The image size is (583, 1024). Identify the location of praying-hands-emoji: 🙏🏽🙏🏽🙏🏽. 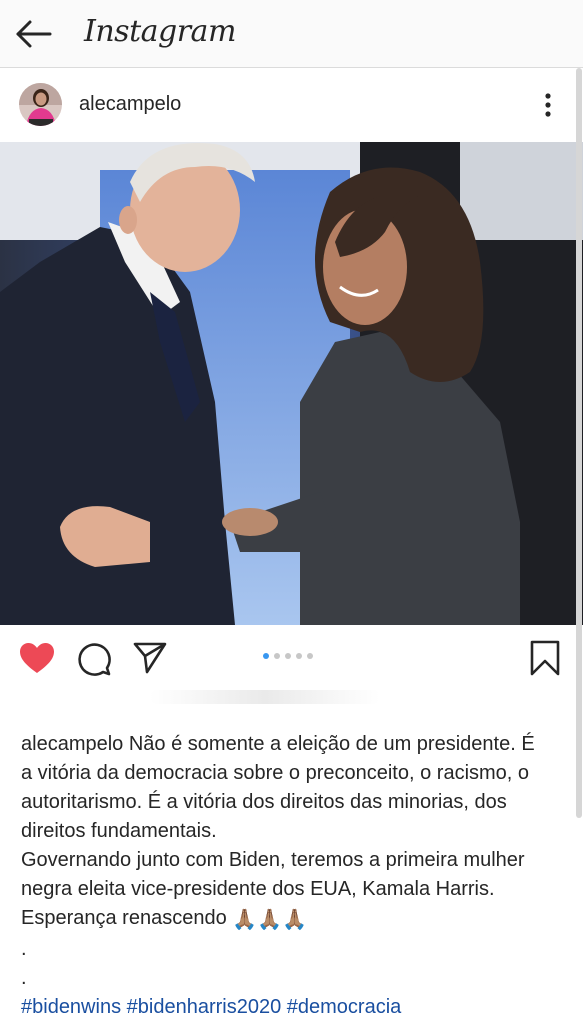
(269, 920).